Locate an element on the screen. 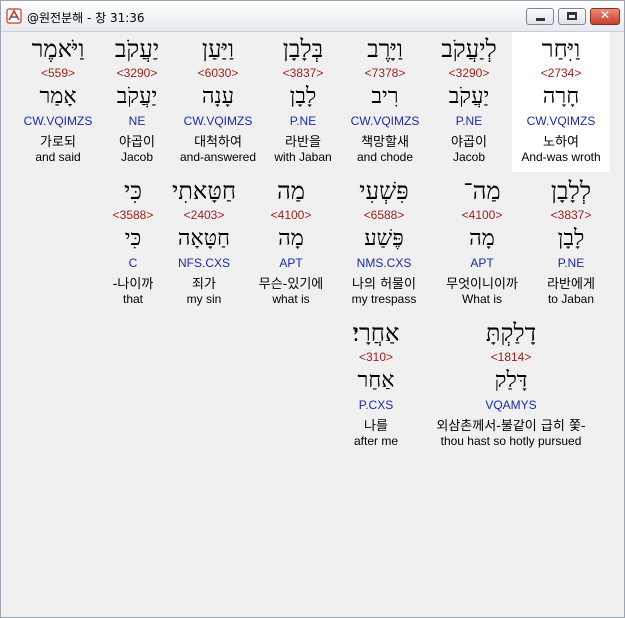 The image size is (625, 618). korean-gloss: 나의 허물이 is located at coordinates (384, 284).